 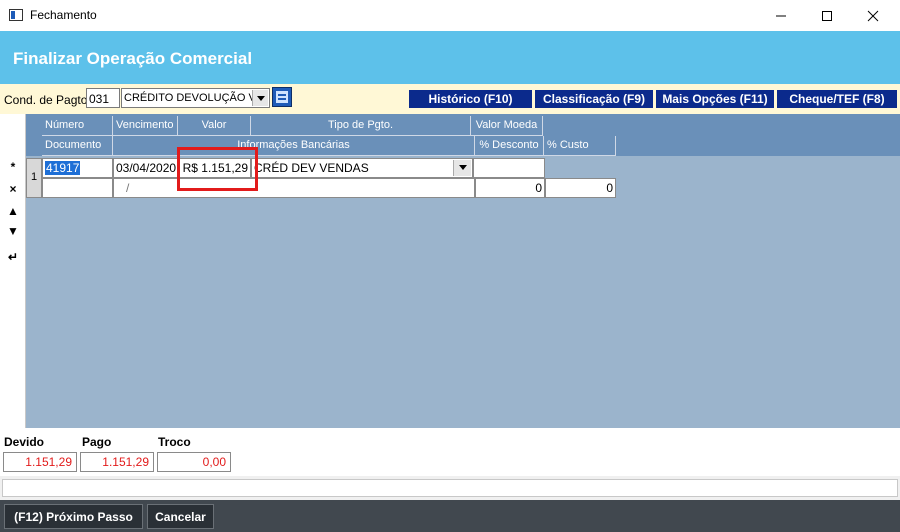 I want to click on move-up-button: ▲, so click(x=13, y=211).